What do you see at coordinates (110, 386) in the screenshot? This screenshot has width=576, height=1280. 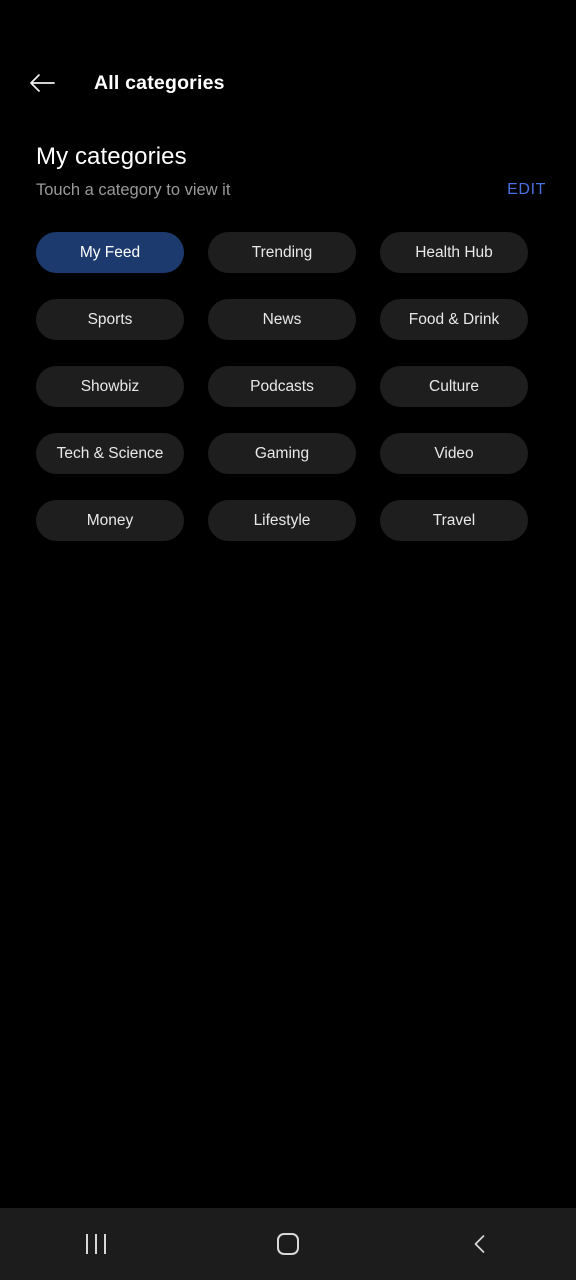 I see `category-chip: Showbiz` at bounding box center [110, 386].